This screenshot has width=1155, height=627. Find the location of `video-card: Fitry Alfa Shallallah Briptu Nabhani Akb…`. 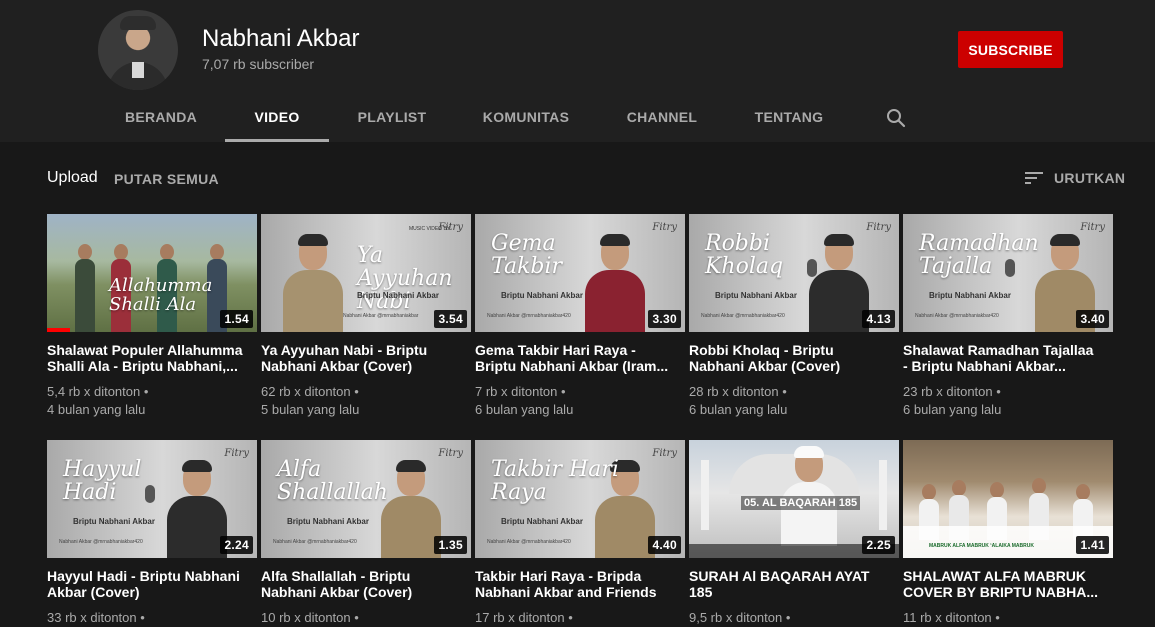

video-card: Fitry Alfa Shallallah Briptu Nabhani Akb… is located at coordinates (366, 533).